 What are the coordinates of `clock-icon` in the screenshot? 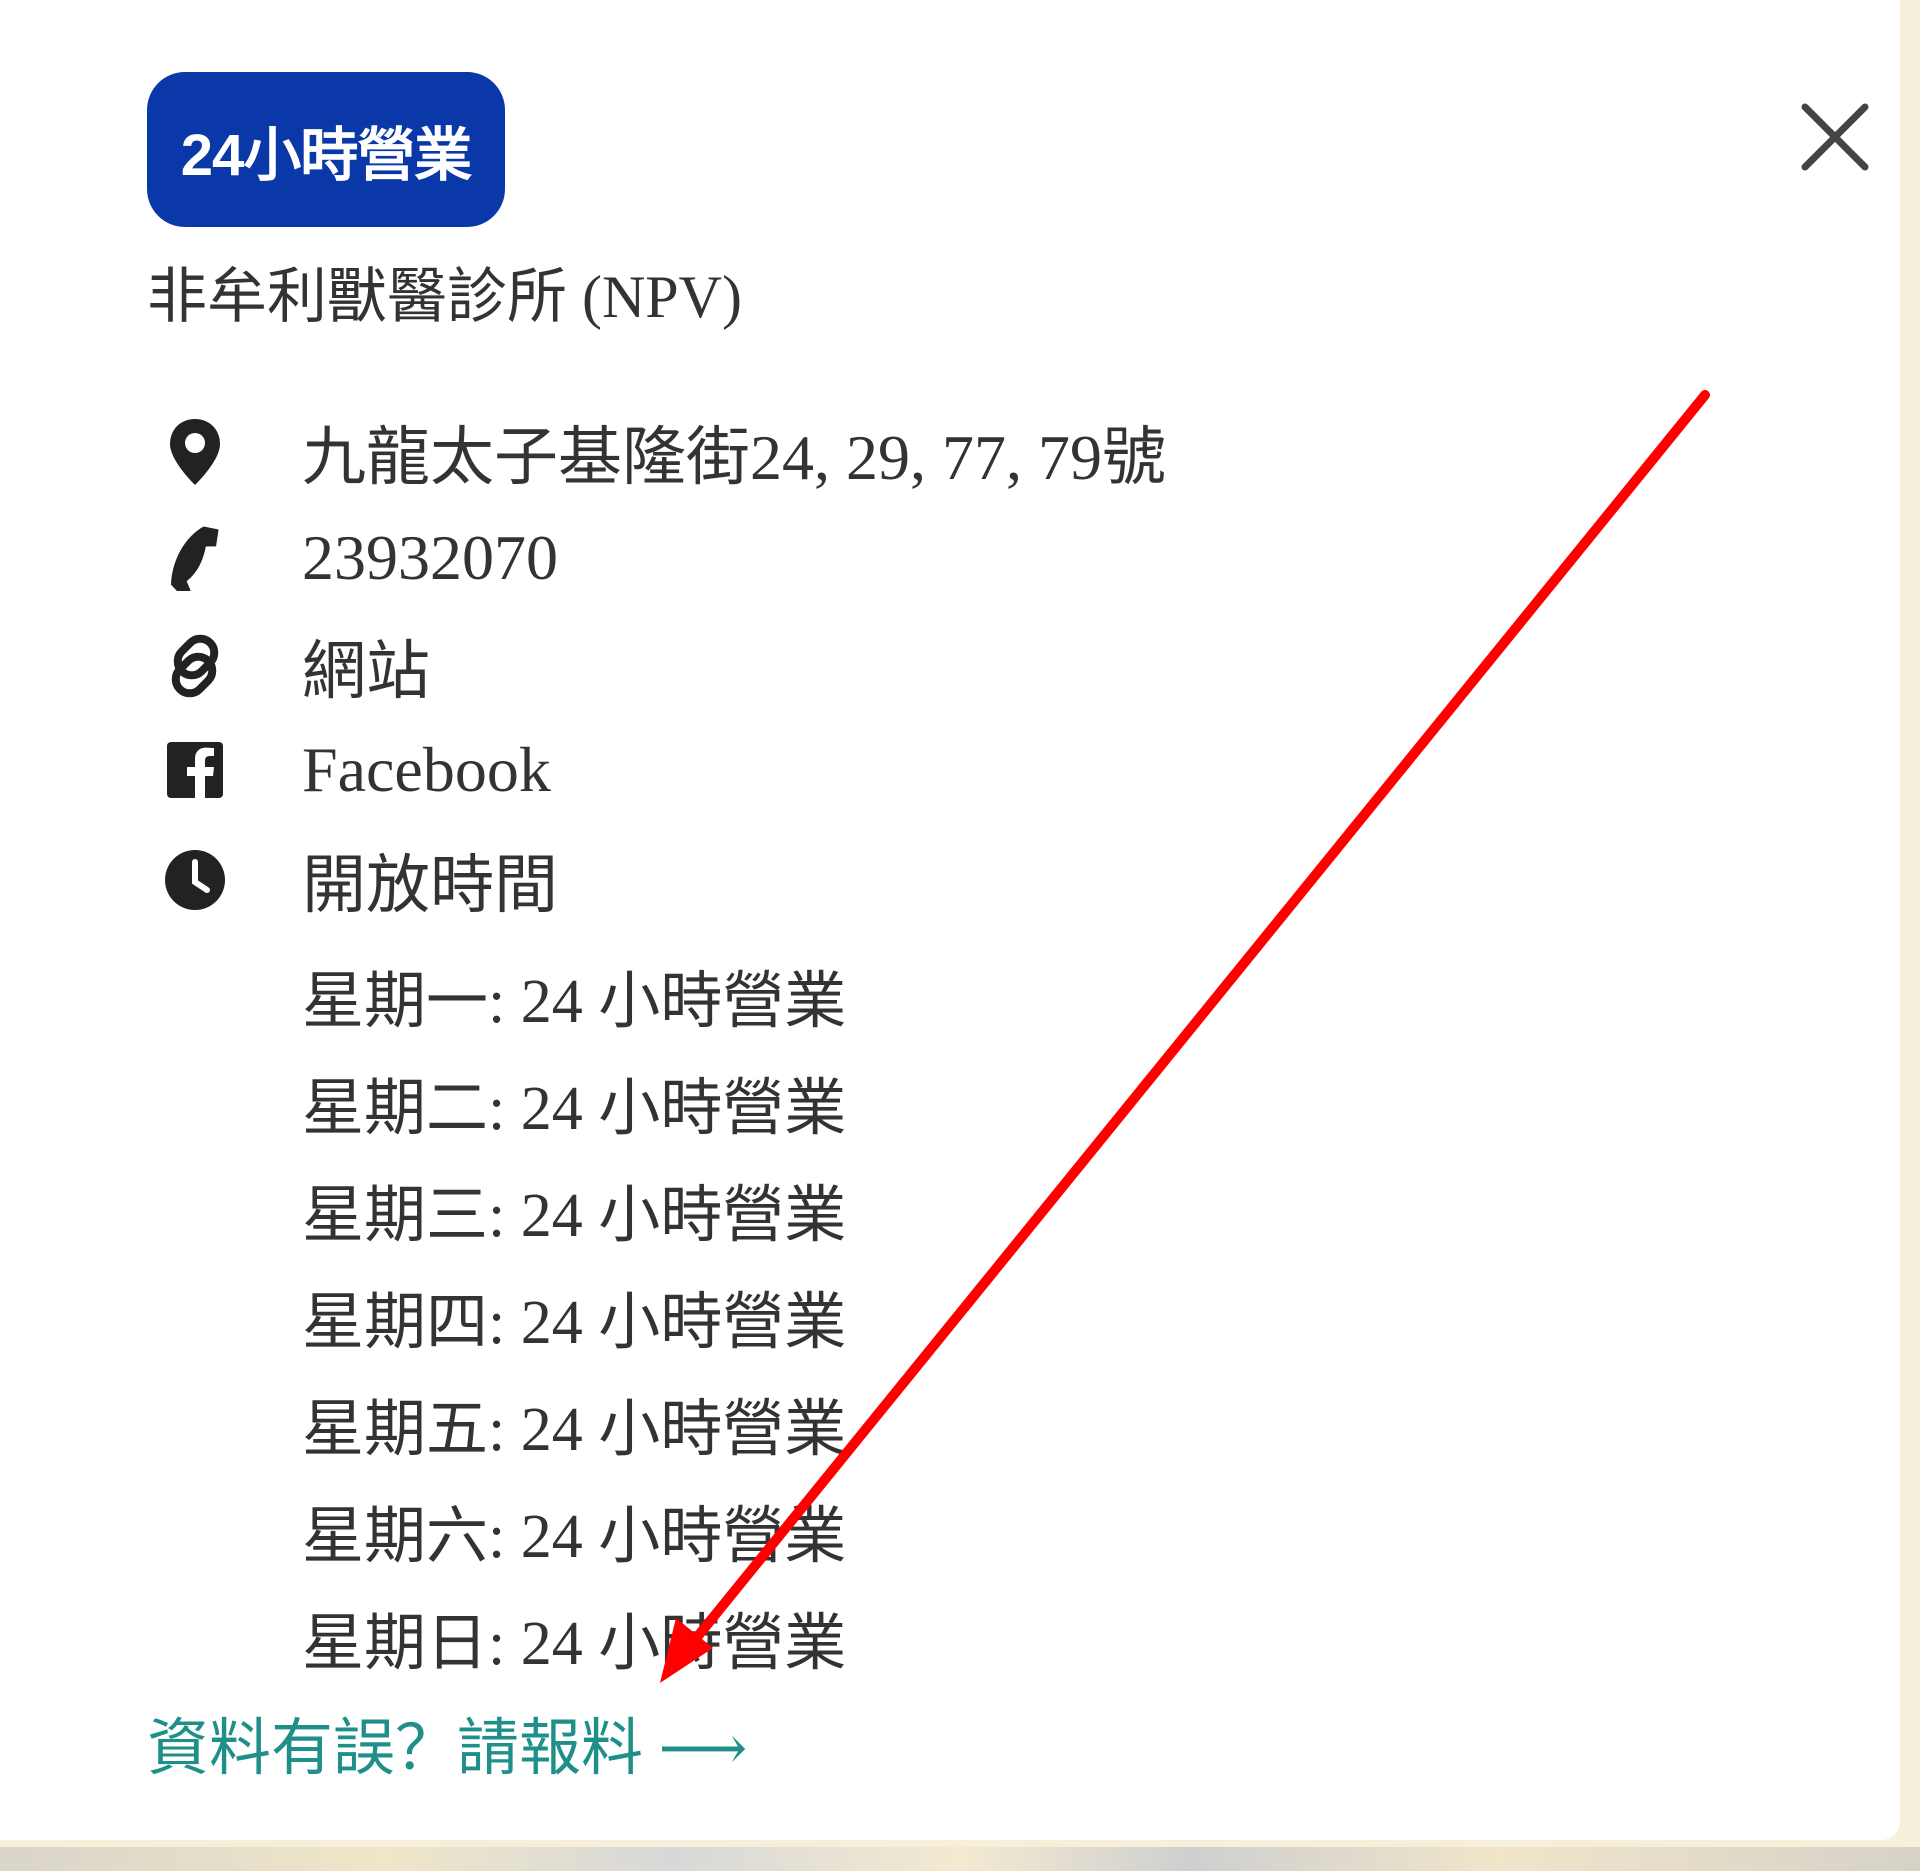 It's located at (195, 880).